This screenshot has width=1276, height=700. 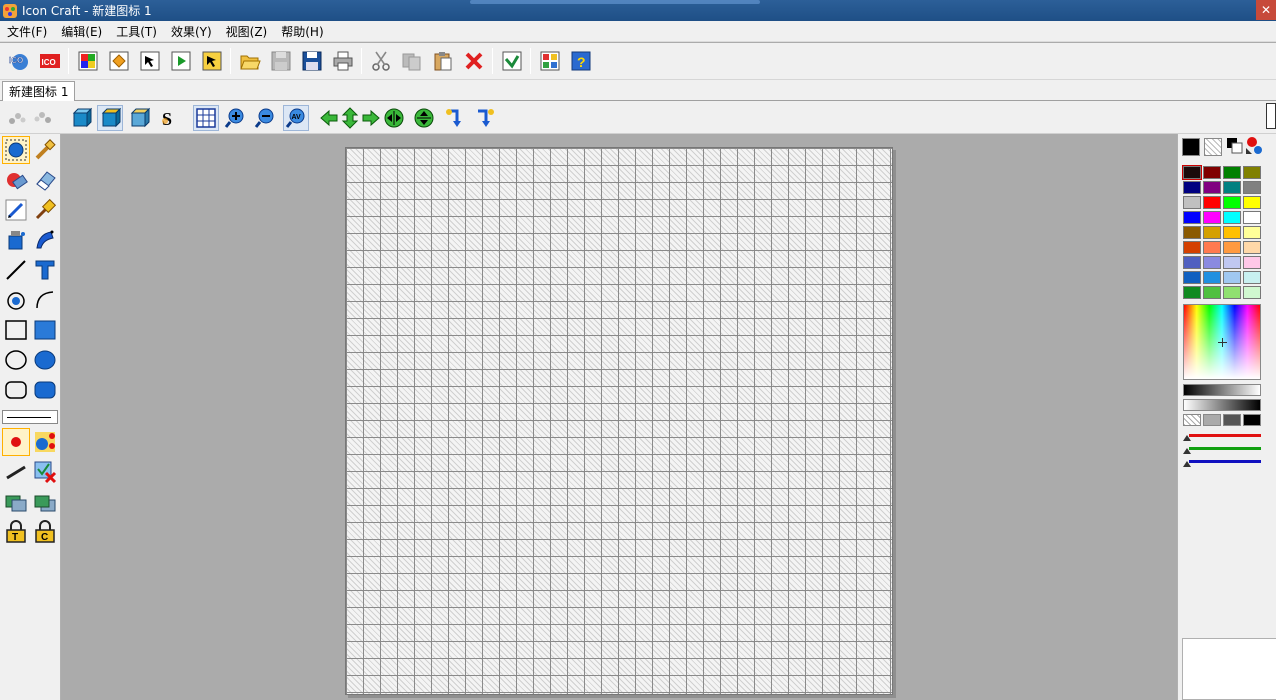 What do you see at coordinates (18, 61) in the screenshot?
I see `new-icon-button: ICO` at bounding box center [18, 61].